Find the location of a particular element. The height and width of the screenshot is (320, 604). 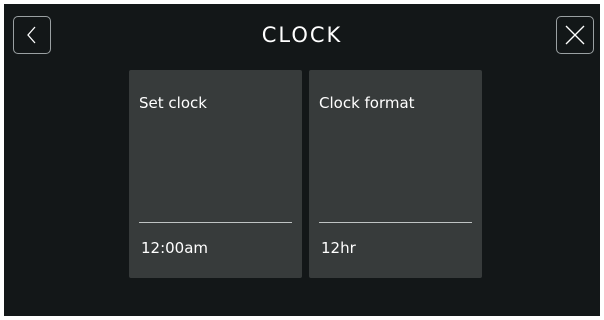

card-value: 12:00am is located at coordinates (175, 248).